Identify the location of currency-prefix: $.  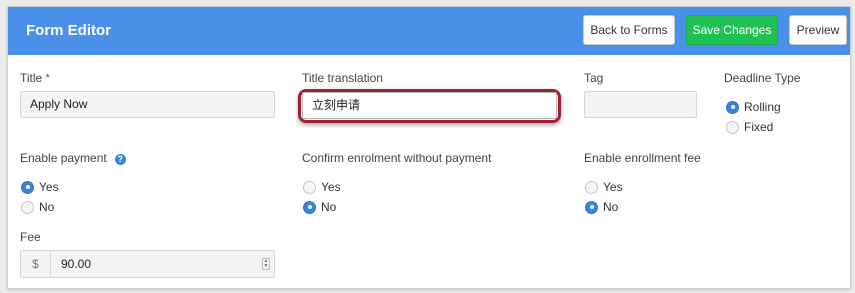
(36, 264).